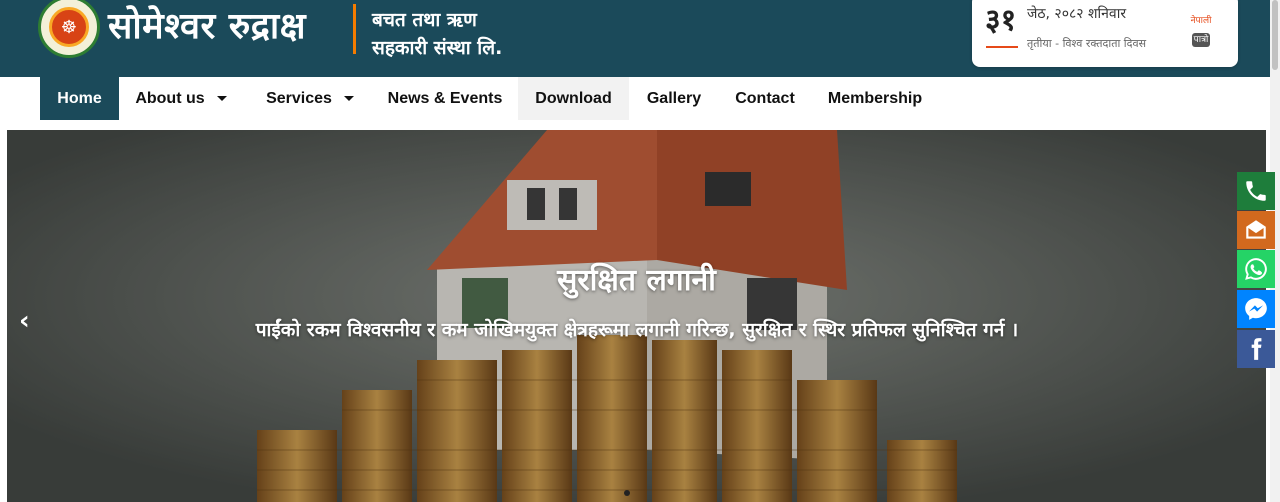 The width and height of the screenshot is (1280, 502). What do you see at coordinates (1201, 21) in the screenshot?
I see `badge-top-text: नेपाली` at bounding box center [1201, 21].